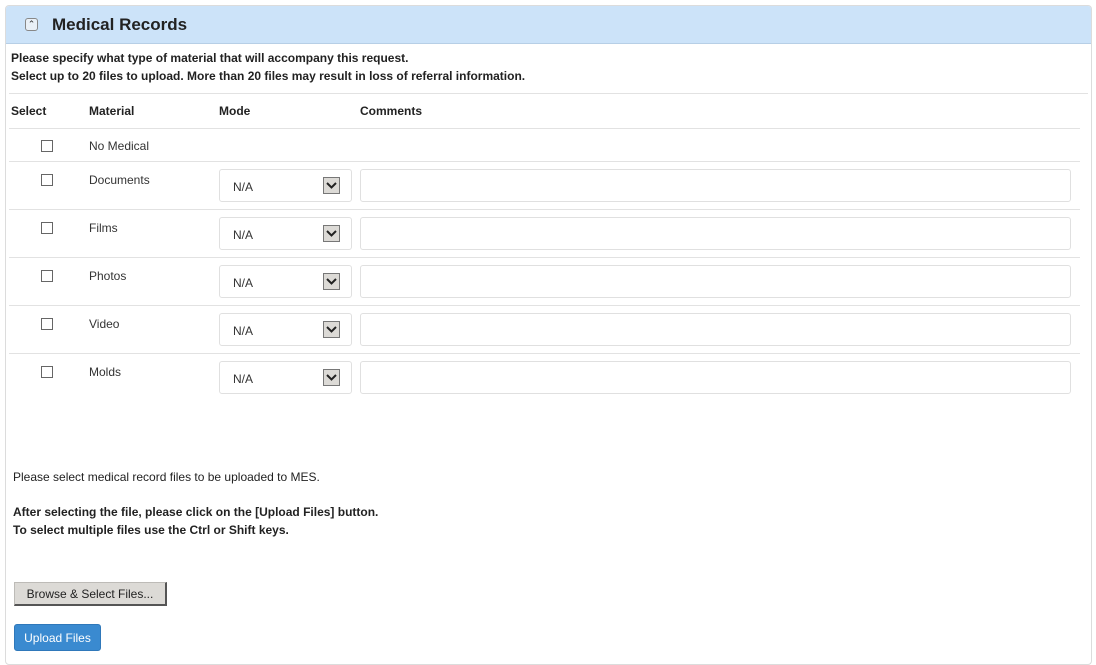  What do you see at coordinates (47, 275) in the screenshot?
I see `photos-checkbox` at bounding box center [47, 275].